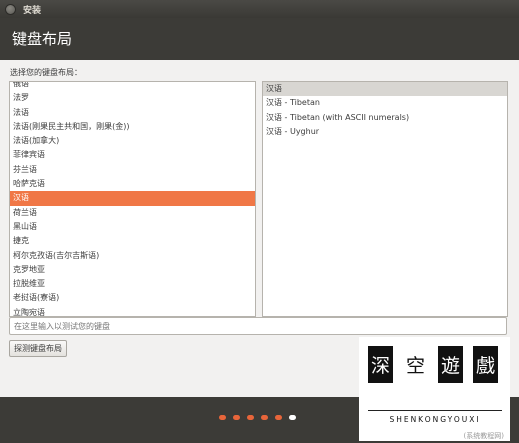 The image size is (519, 443). I want to click on watermark-brand: SHENKONGYOUXI, so click(435, 419).